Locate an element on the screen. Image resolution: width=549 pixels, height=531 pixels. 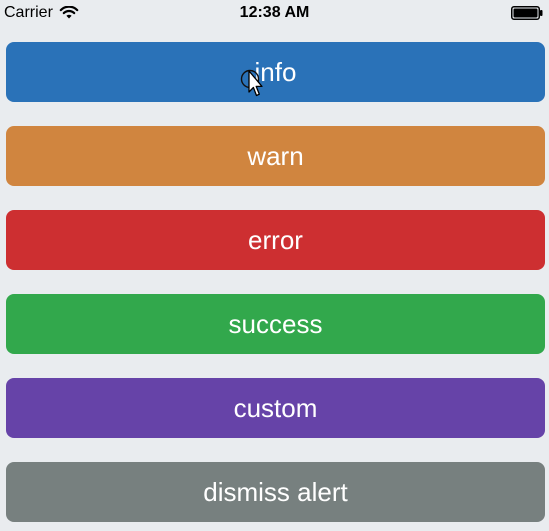
success-button-label: success is located at coordinates (275, 323).